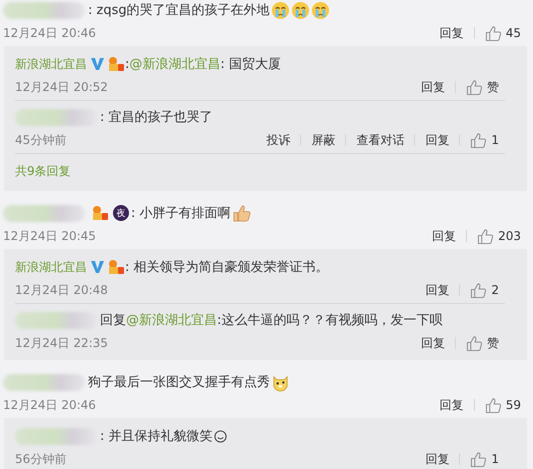  What do you see at coordinates (227, 267) in the screenshot?
I see `comment-text: : 相关领导为简自豪颁发荣誉证书。` at bounding box center [227, 267].